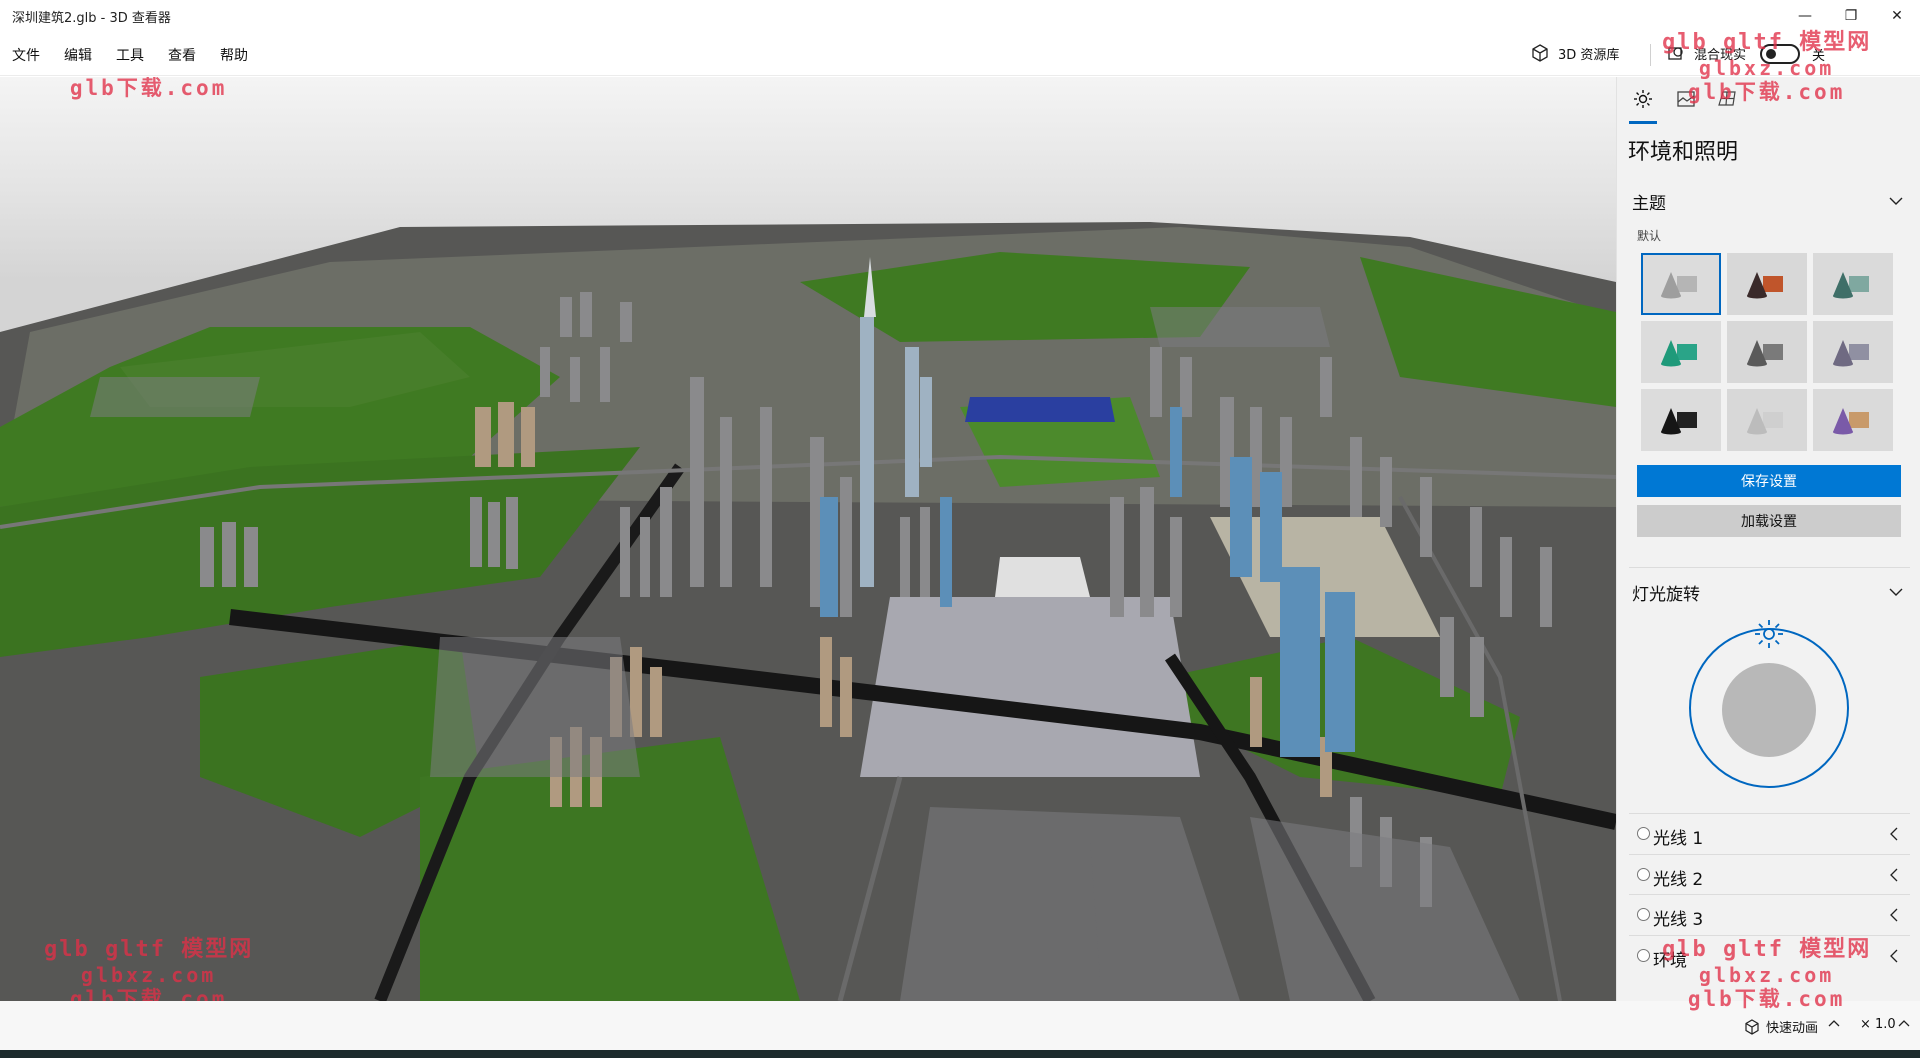  What do you see at coordinates (1768, 875) in the screenshot?
I see `light-row: 光线 2` at bounding box center [1768, 875].